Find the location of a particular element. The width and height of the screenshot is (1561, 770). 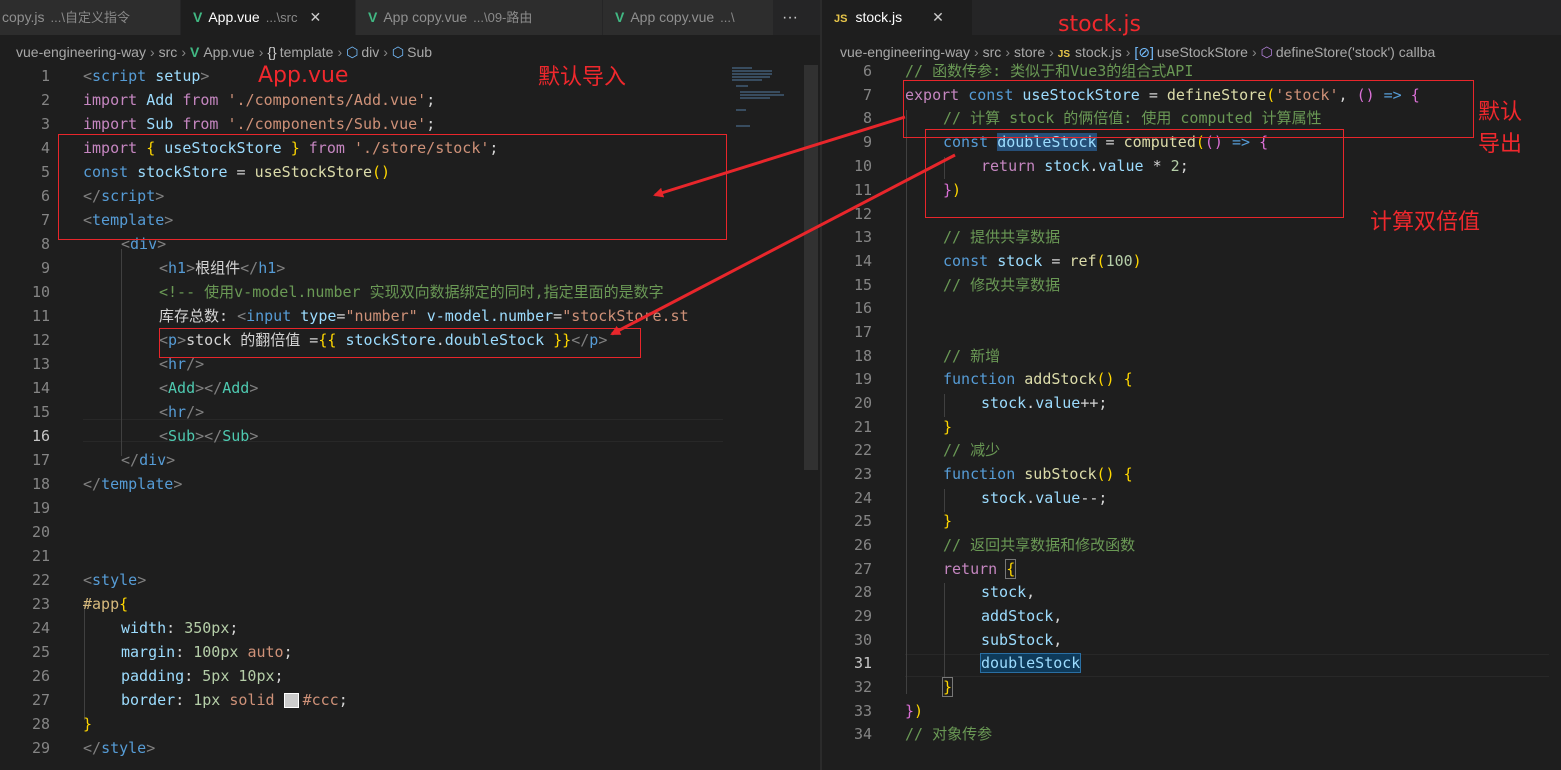

arrow-computed-to-template is located at coordinates (783, 244).